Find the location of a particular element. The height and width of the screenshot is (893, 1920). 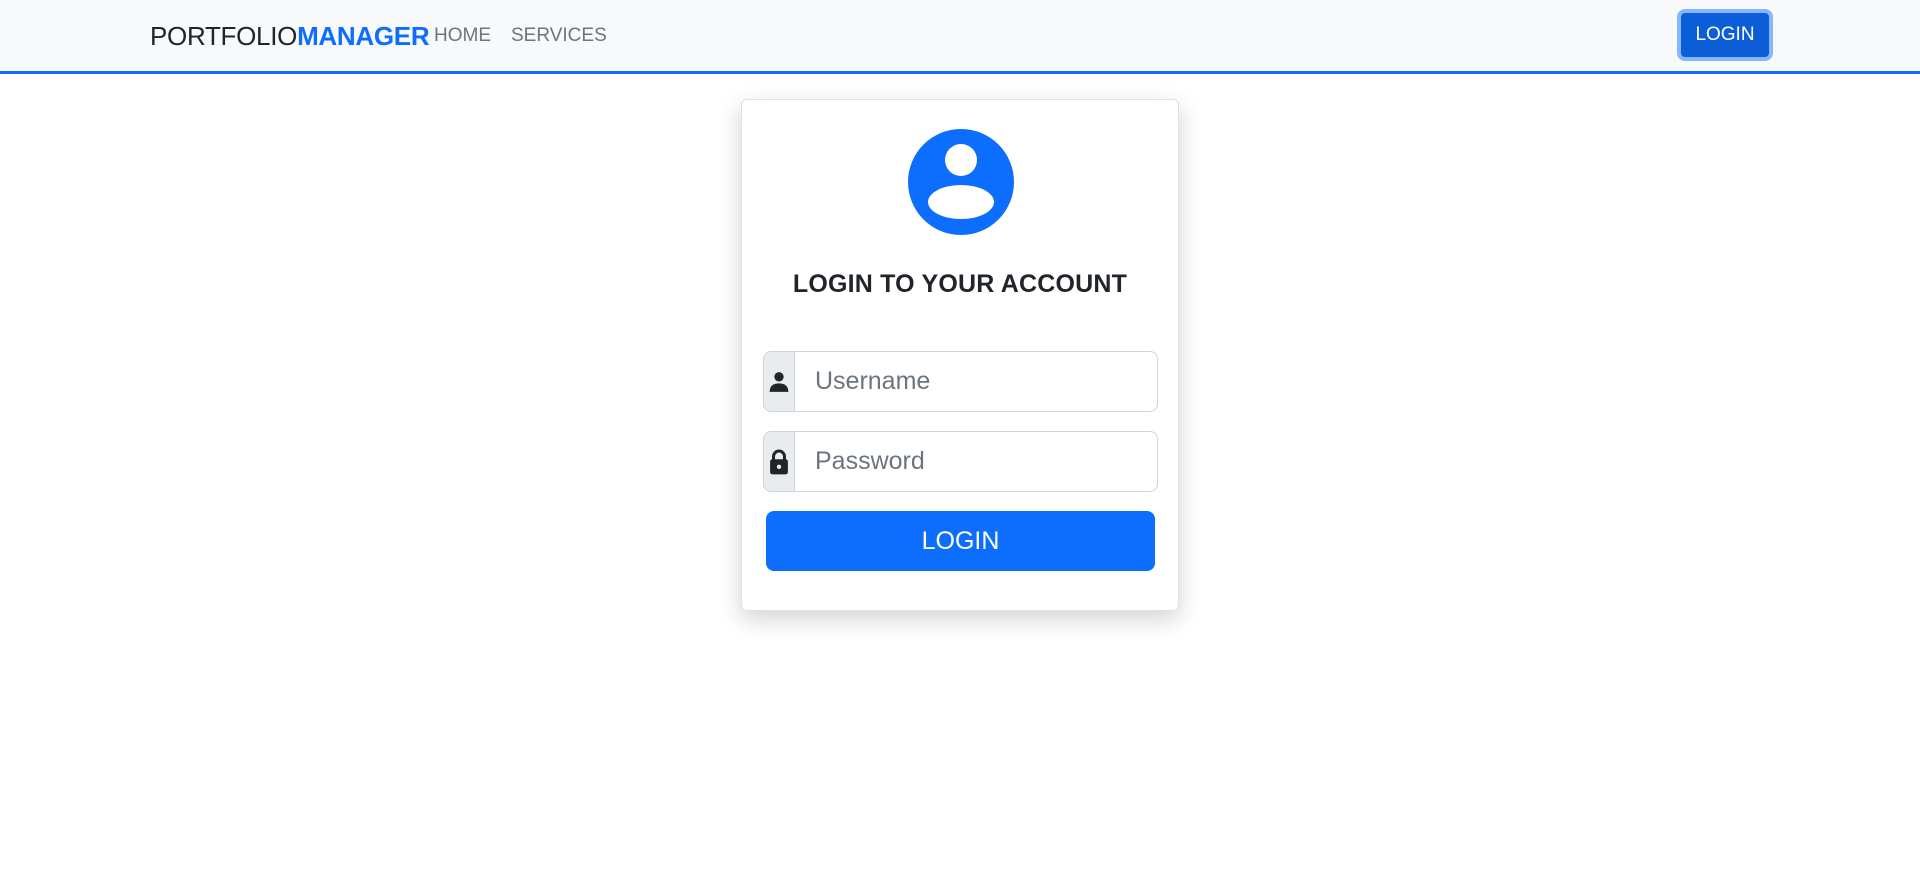

password-input-group is located at coordinates (960, 461).